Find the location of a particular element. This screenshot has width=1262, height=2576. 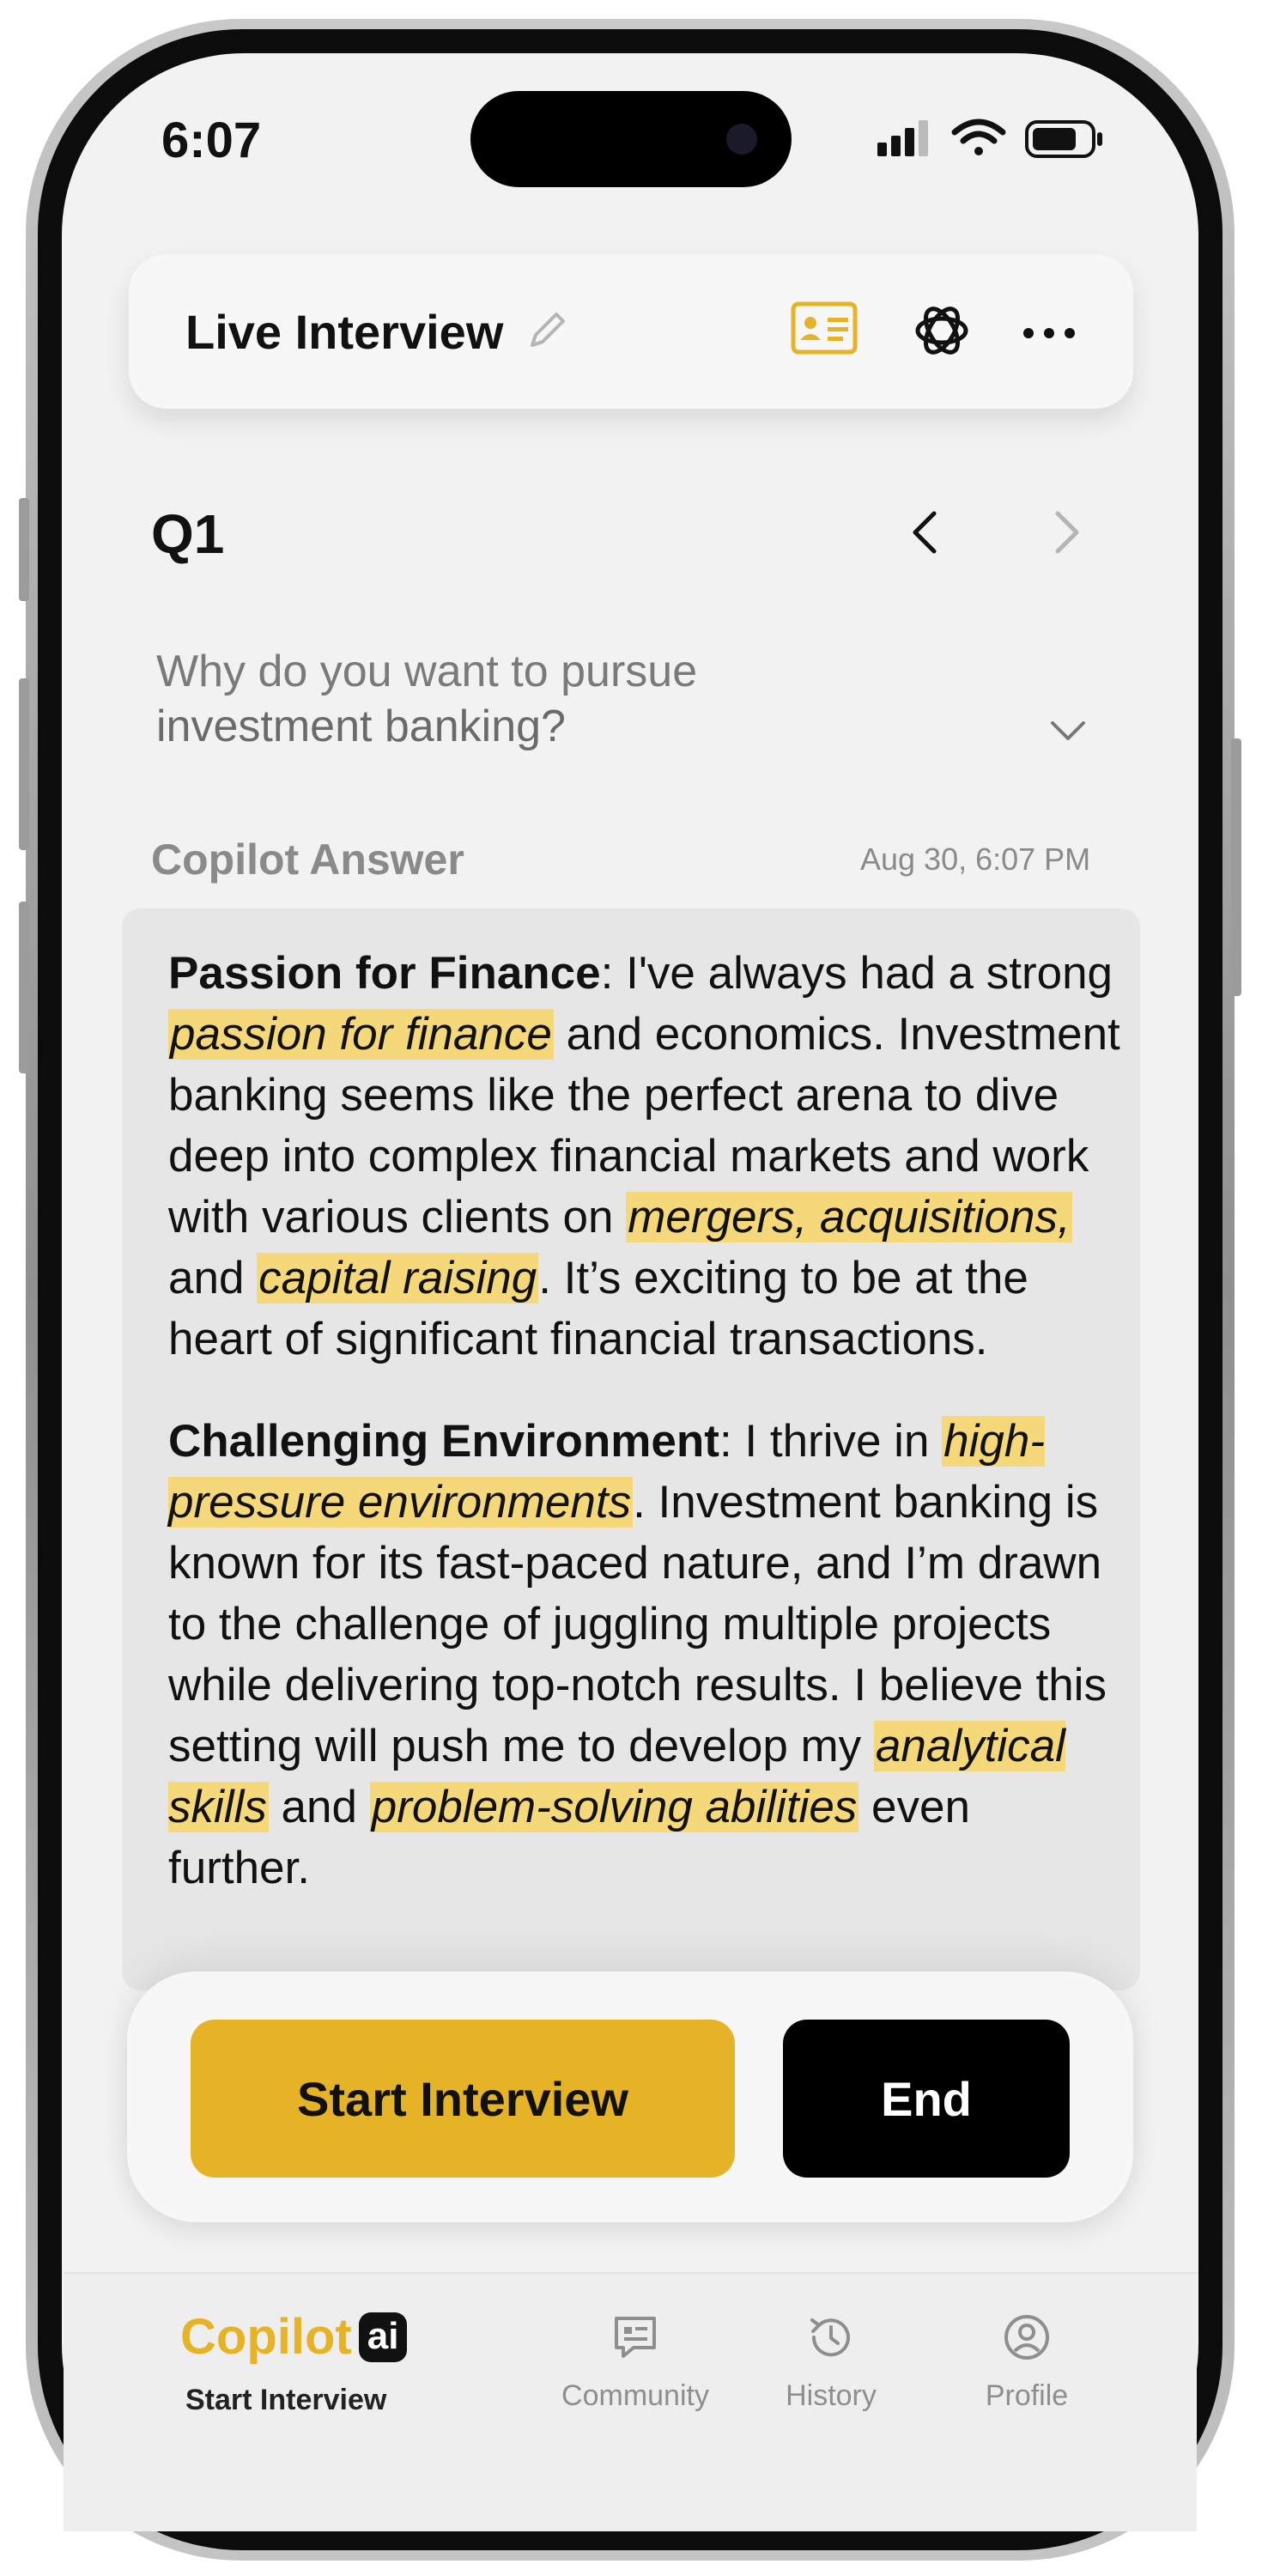

history-icon is located at coordinates (830, 2338).